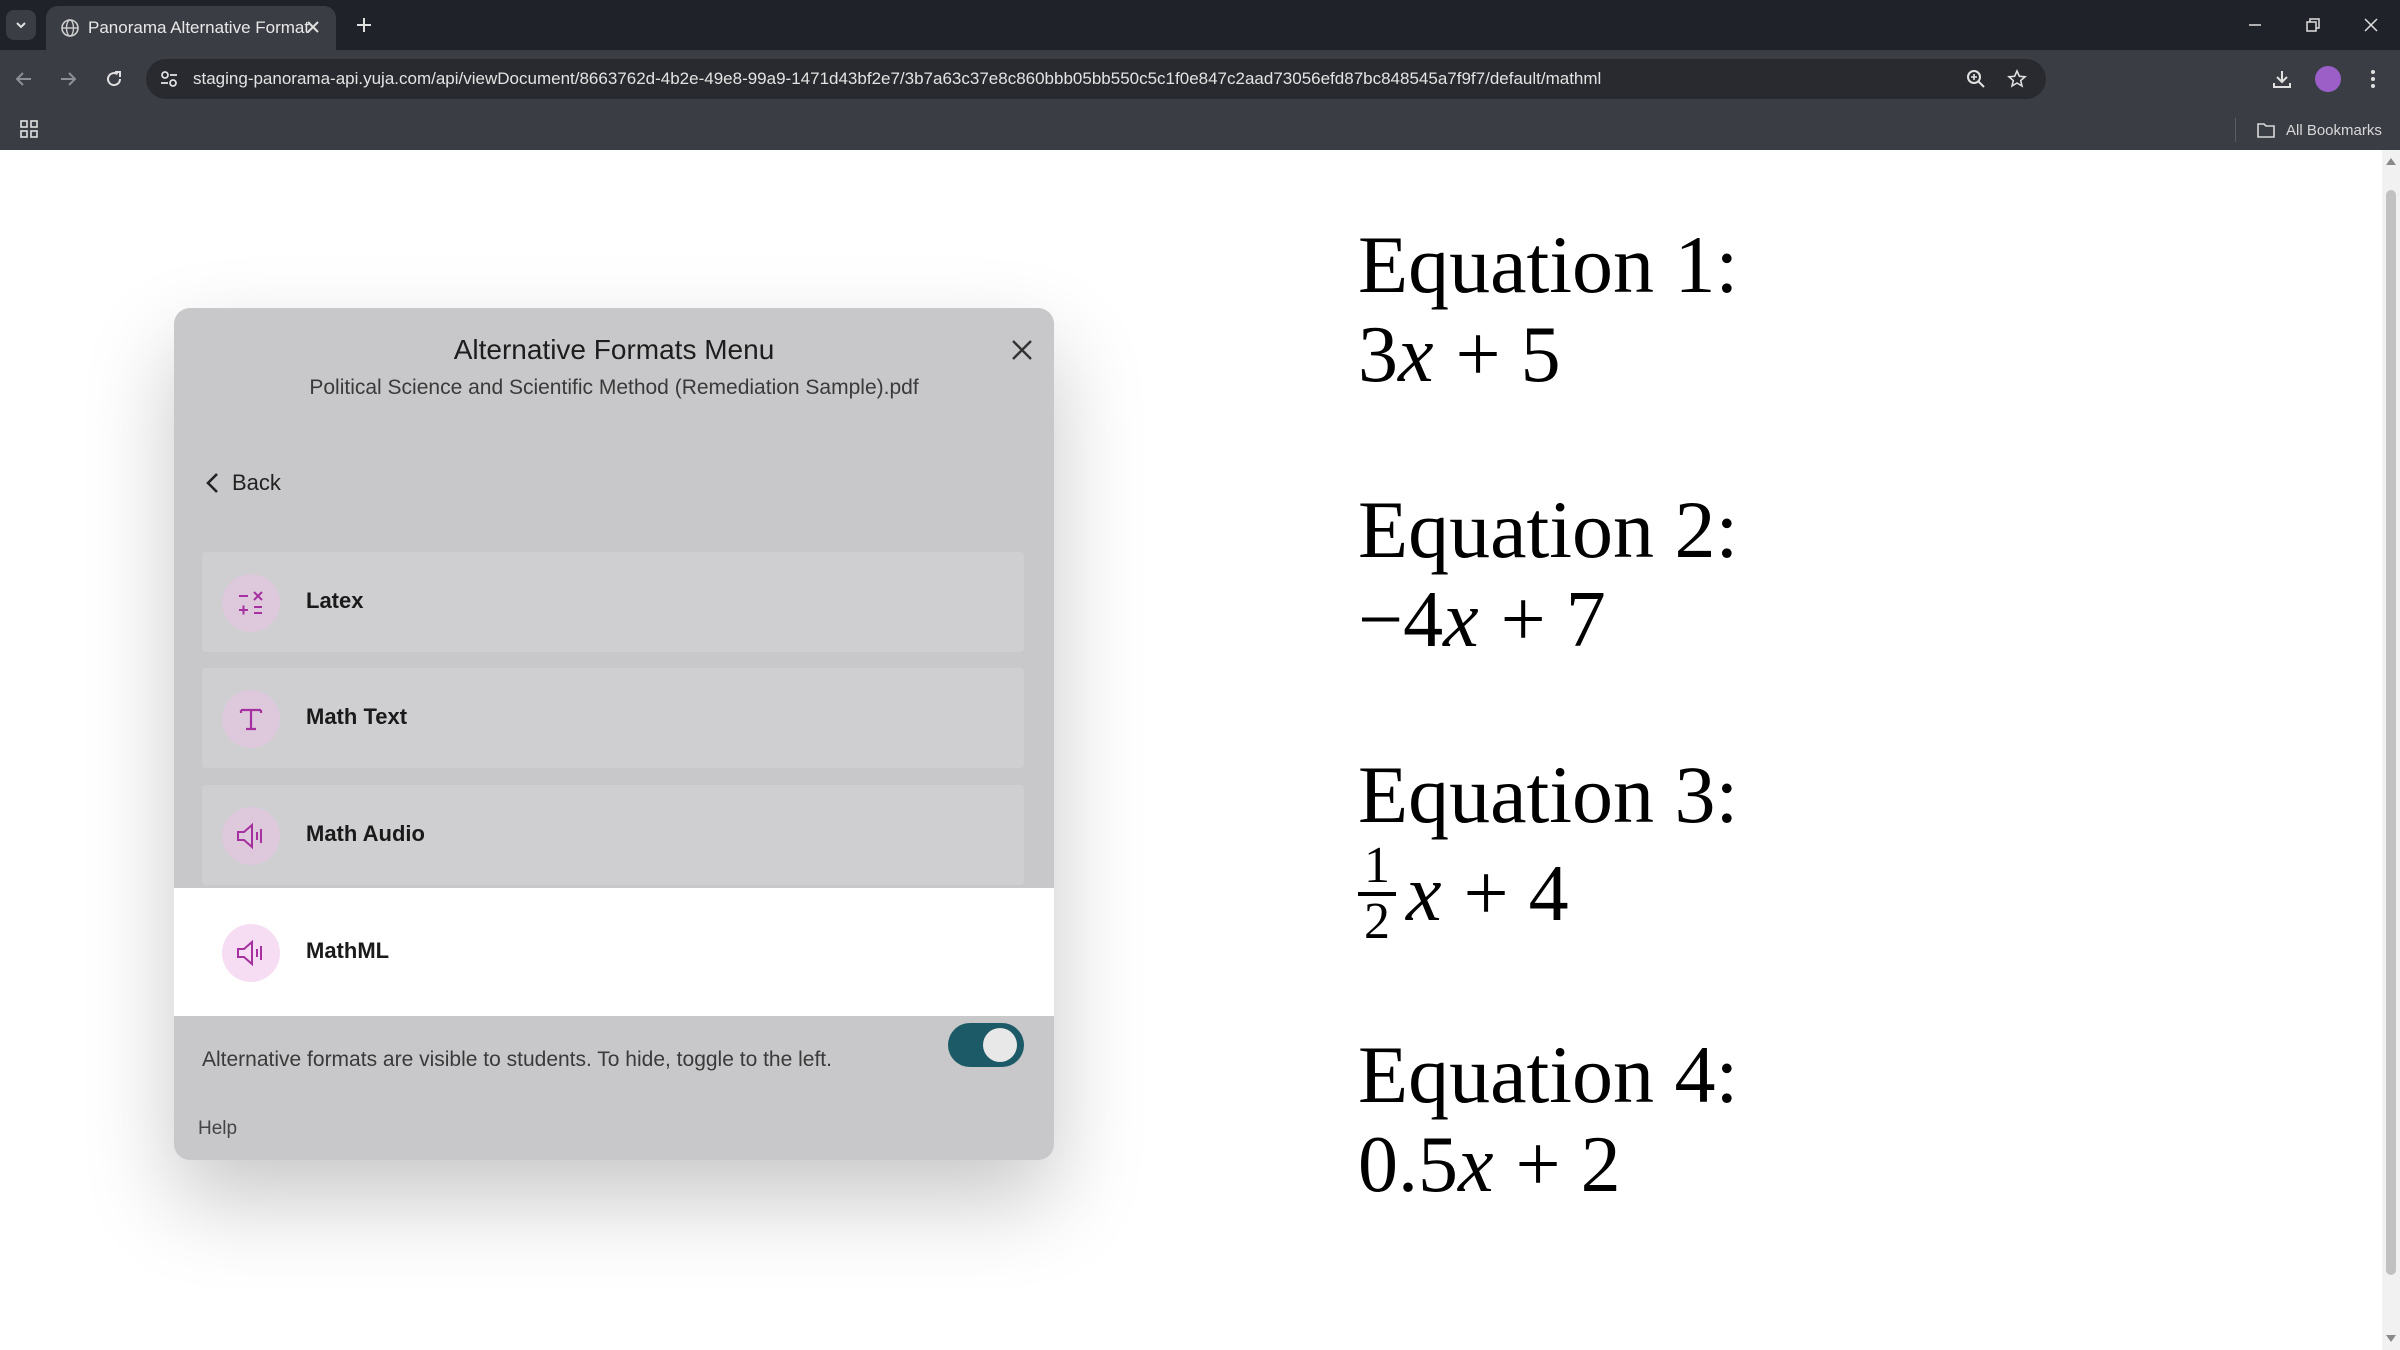 The image size is (2400, 1350). I want to click on remainder: + 2, so click(1568, 1165).